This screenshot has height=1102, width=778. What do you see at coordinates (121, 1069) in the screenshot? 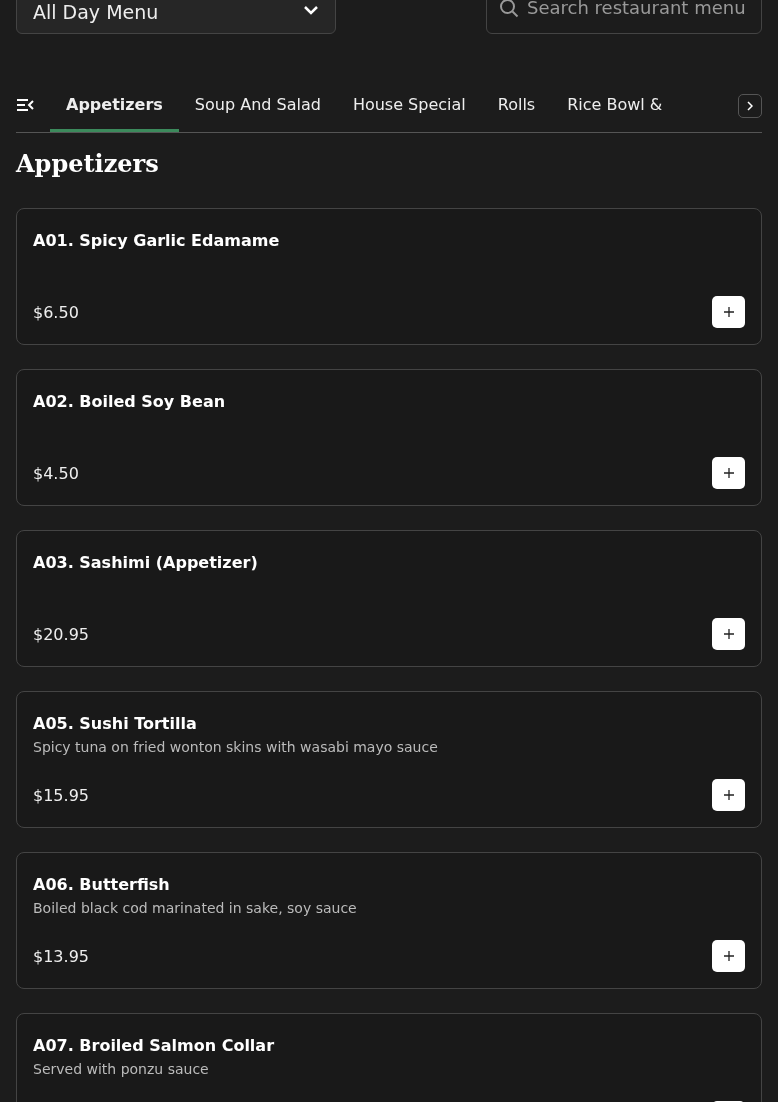
I see `item-description: Served with ponzu sauce` at bounding box center [121, 1069].